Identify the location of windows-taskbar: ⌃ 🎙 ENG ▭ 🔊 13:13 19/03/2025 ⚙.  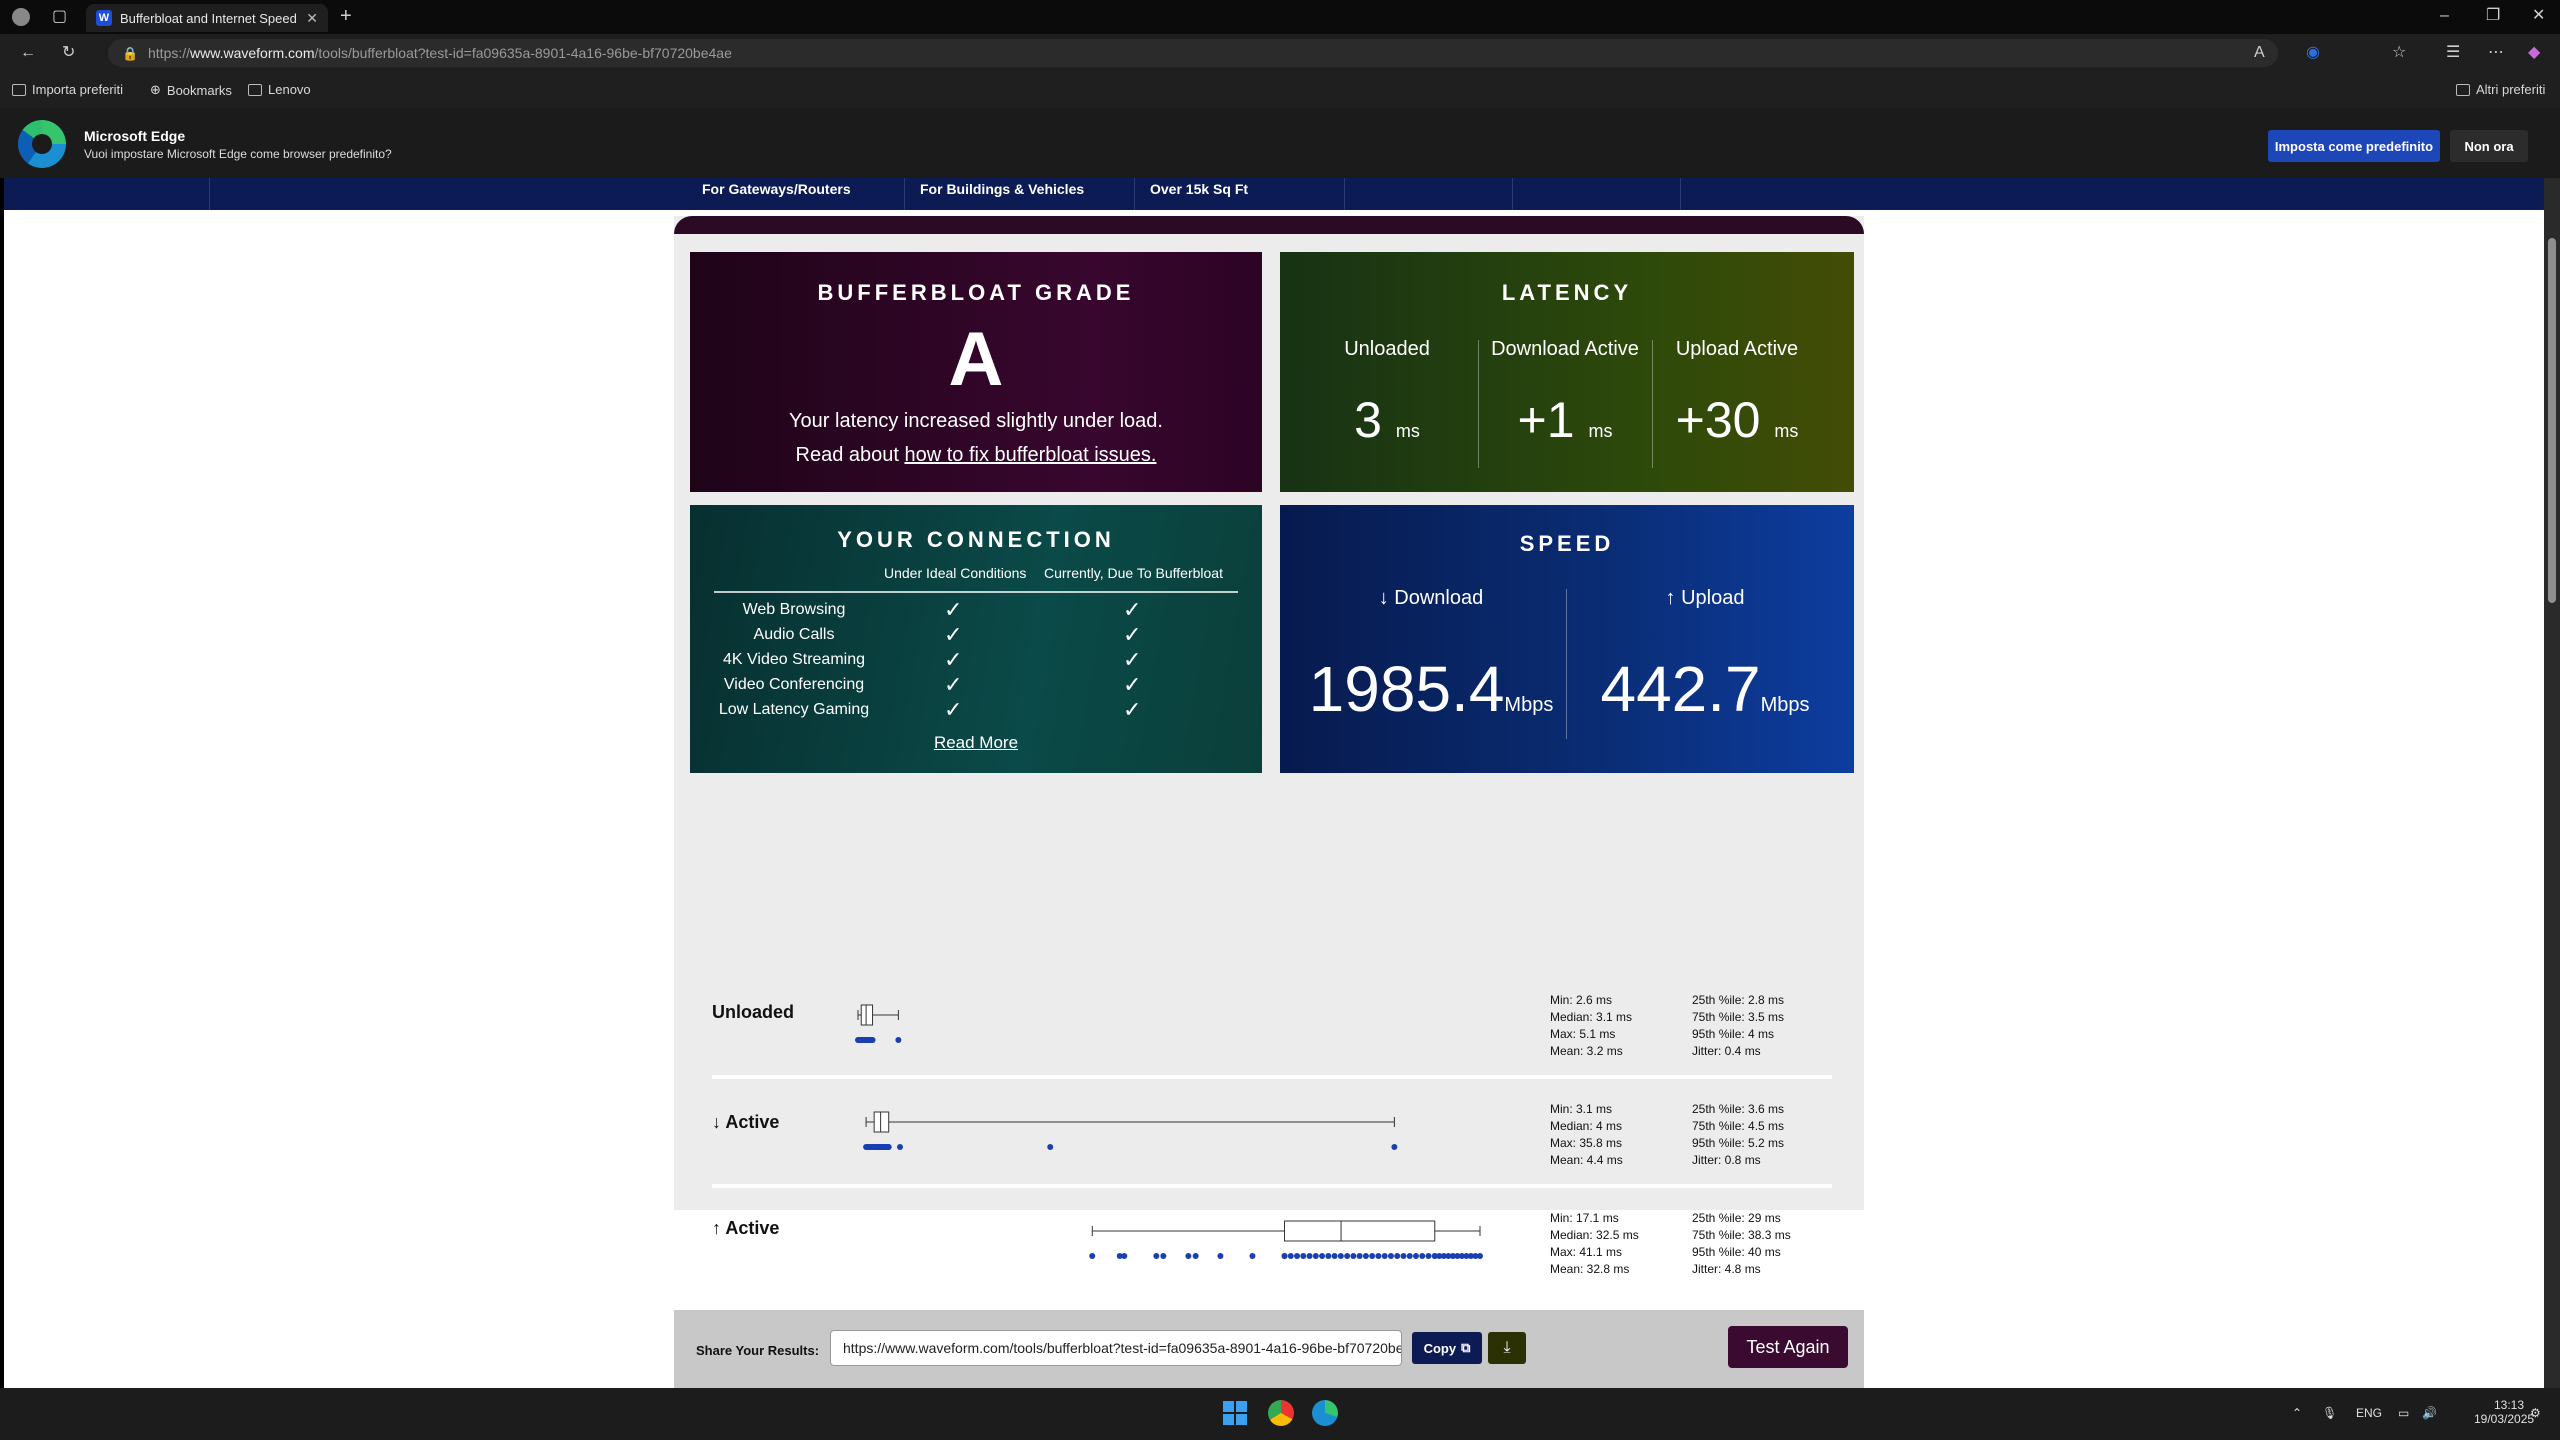
(1280, 1414).